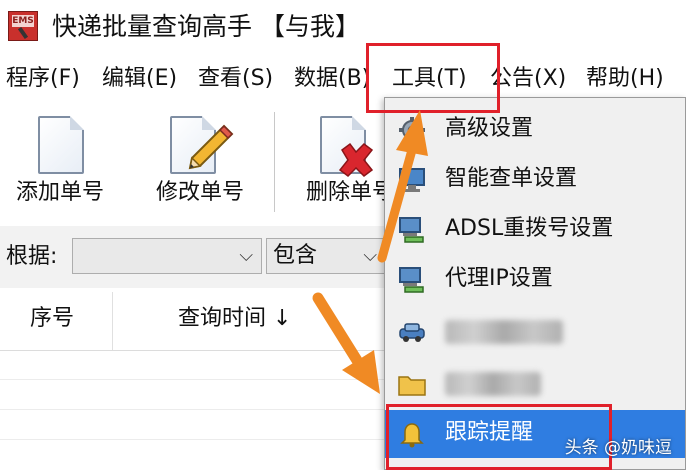 The height and width of the screenshot is (470, 686). I want to click on menu-item-adsl-redial-settings: ADSL重拨号设置, so click(535, 230).